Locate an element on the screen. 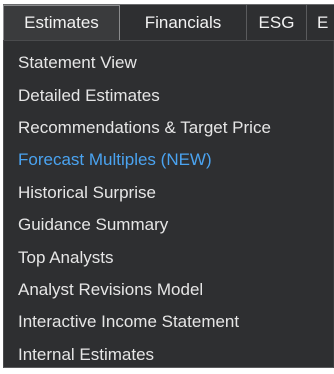 Image resolution: width=334 pixels, height=374 pixels. tab-bar: Estimates Financials ESG E is located at coordinates (168, 22).